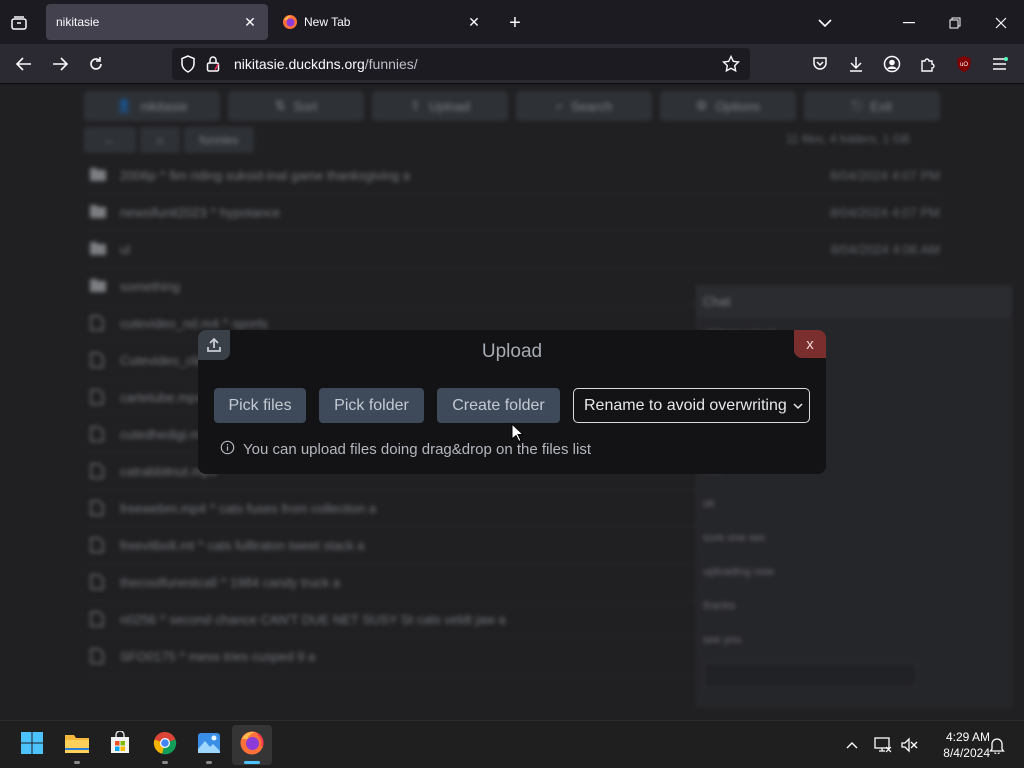  I want to click on pick-folder-button: Pick folder, so click(371, 405).